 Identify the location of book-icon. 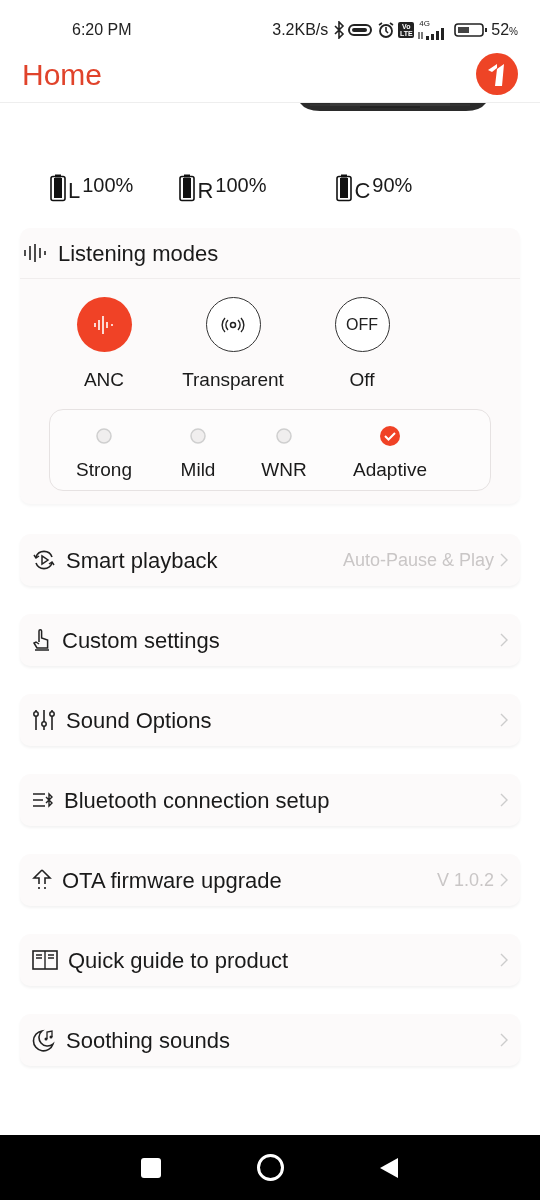
(45, 960).